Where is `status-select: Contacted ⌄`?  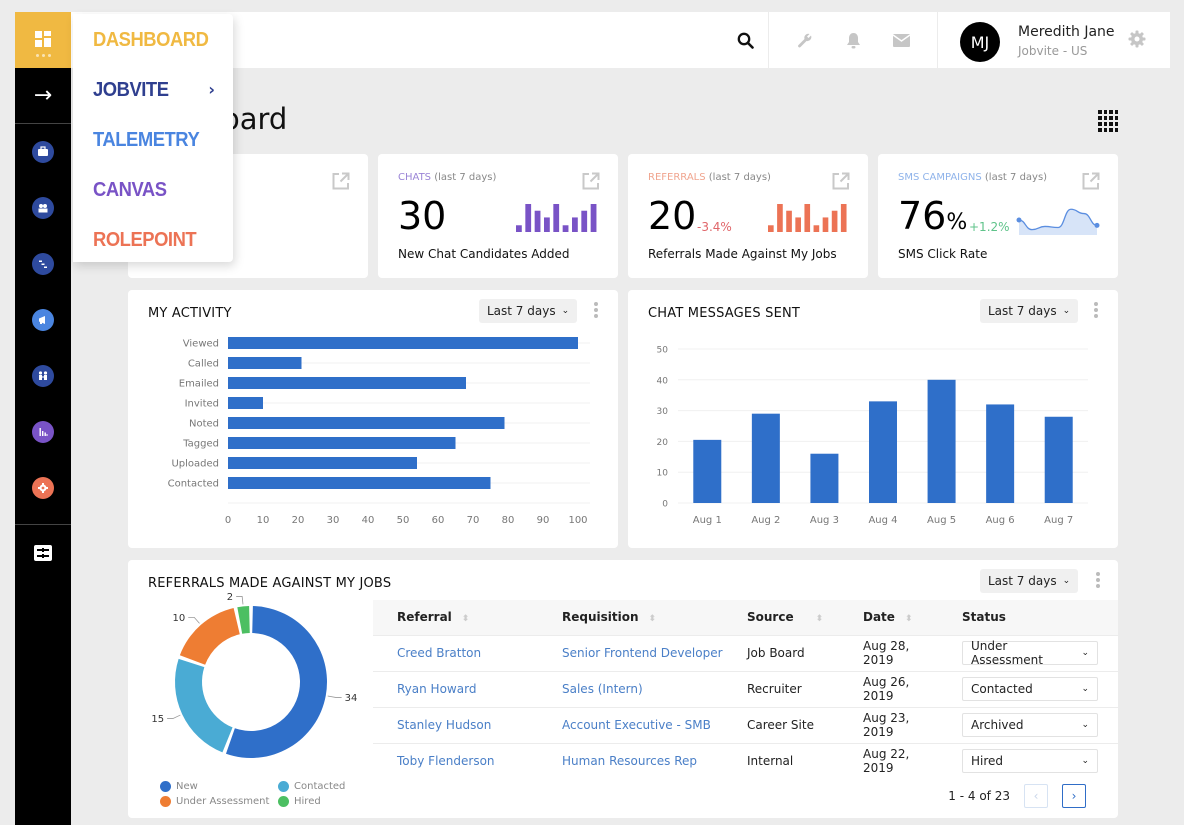
status-select: Contacted ⌄ is located at coordinates (1030, 689).